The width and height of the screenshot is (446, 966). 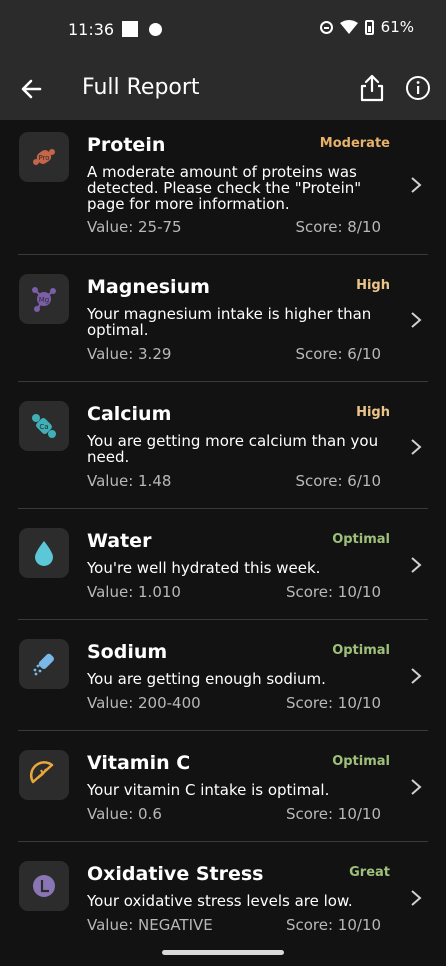 I want to click on status-right: 61%, so click(x=366, y=27).